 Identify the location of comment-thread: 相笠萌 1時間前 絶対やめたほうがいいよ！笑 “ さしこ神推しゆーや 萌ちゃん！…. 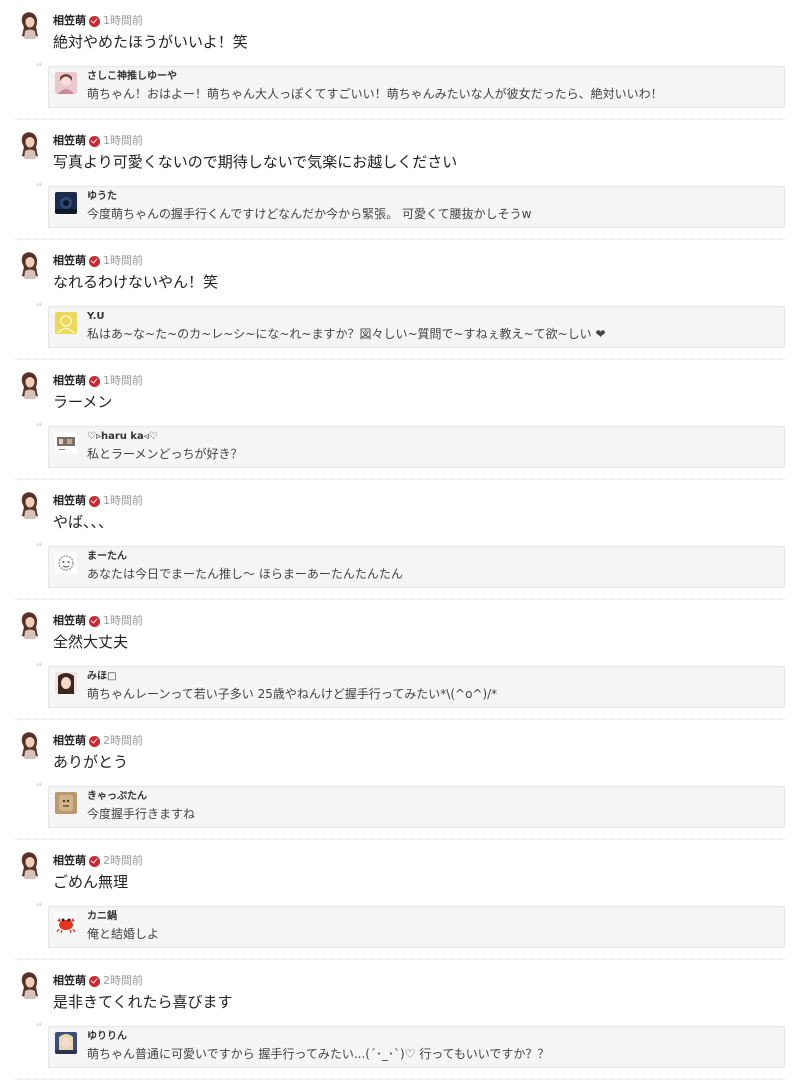
(400, 60).